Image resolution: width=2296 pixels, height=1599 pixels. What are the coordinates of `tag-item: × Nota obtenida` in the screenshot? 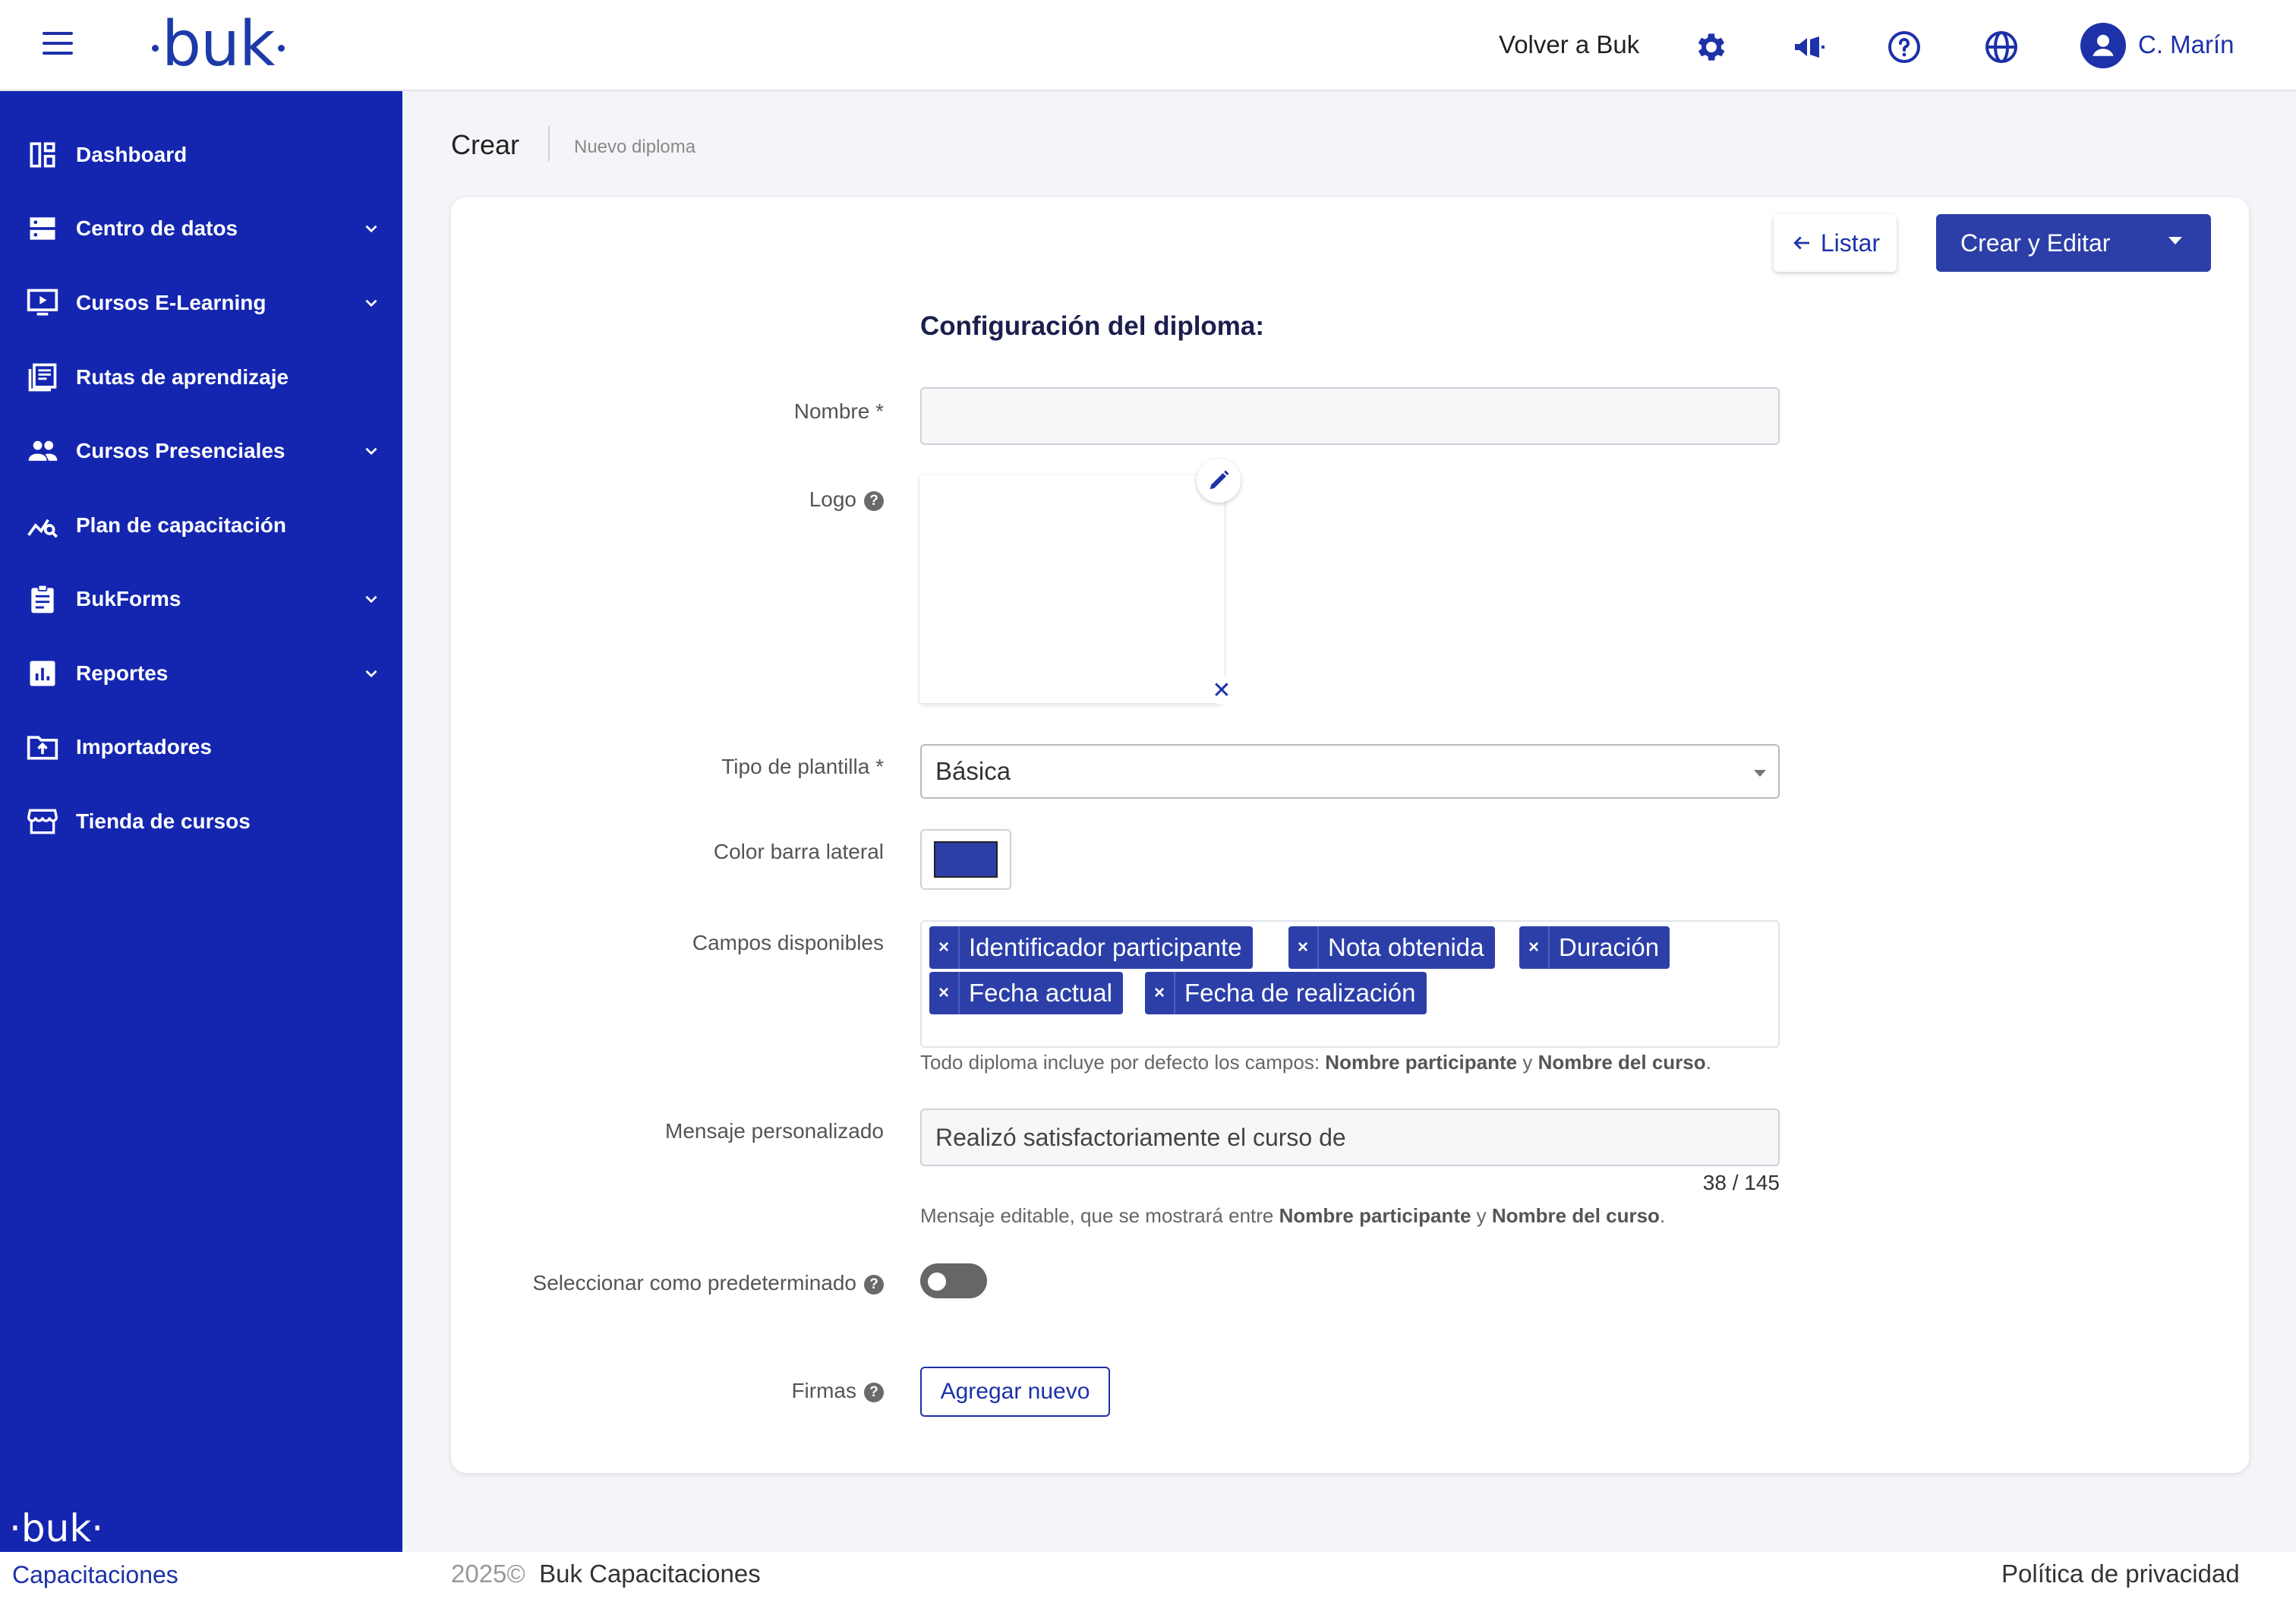 It's located at (1391, 948).